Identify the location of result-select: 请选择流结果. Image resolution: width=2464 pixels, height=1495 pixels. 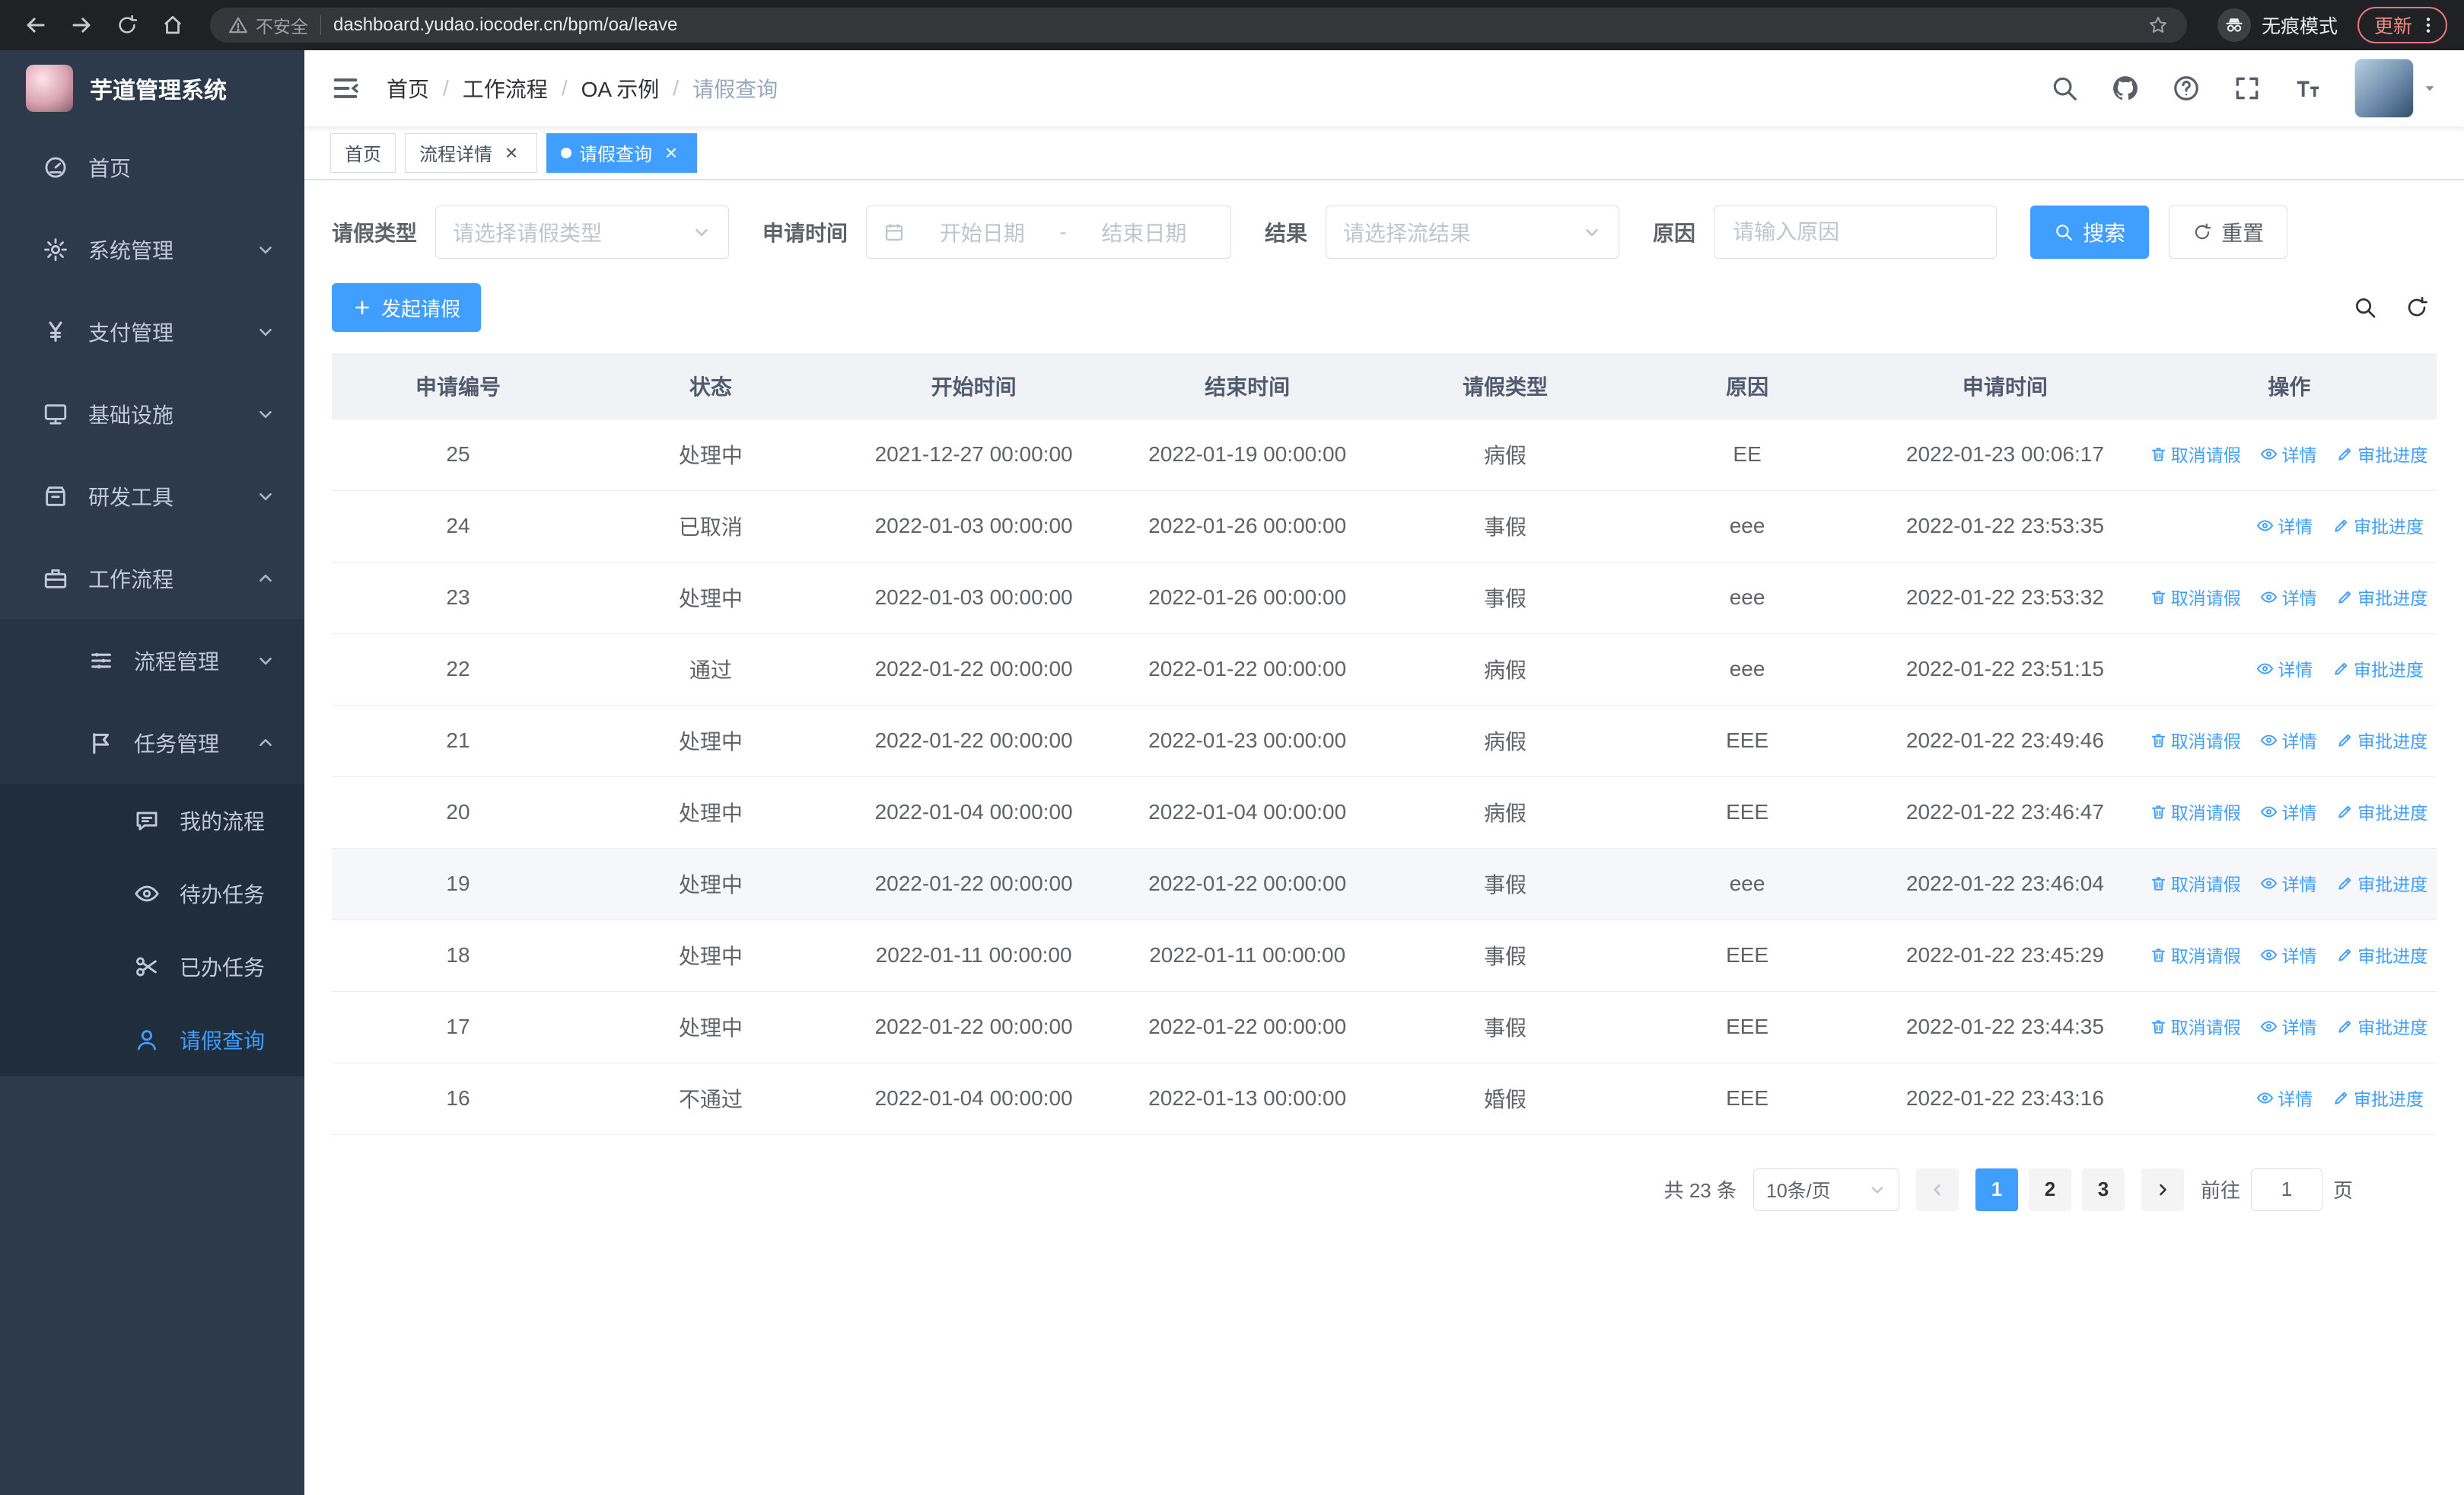
(1473, 232).